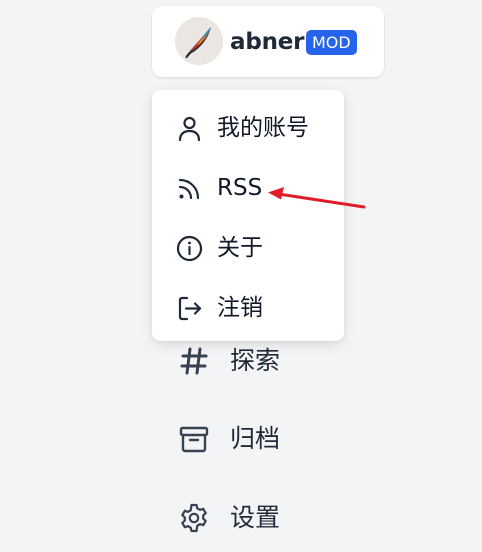 This screenshot has width=482, height=552. What do you see at coordinates (199, 41) in the screenshot?
I see `avatar` at bounding box center [199, 41].